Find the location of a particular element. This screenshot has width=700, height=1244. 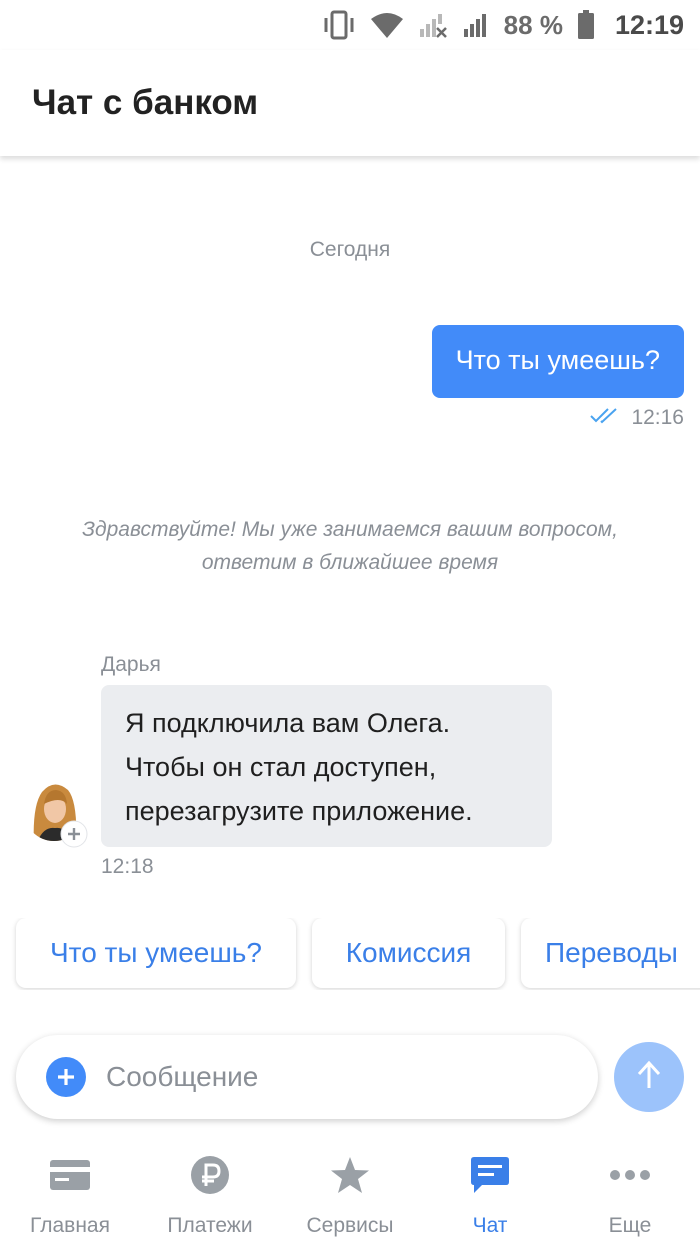

battery-icon is located at coordinates (586, 25).